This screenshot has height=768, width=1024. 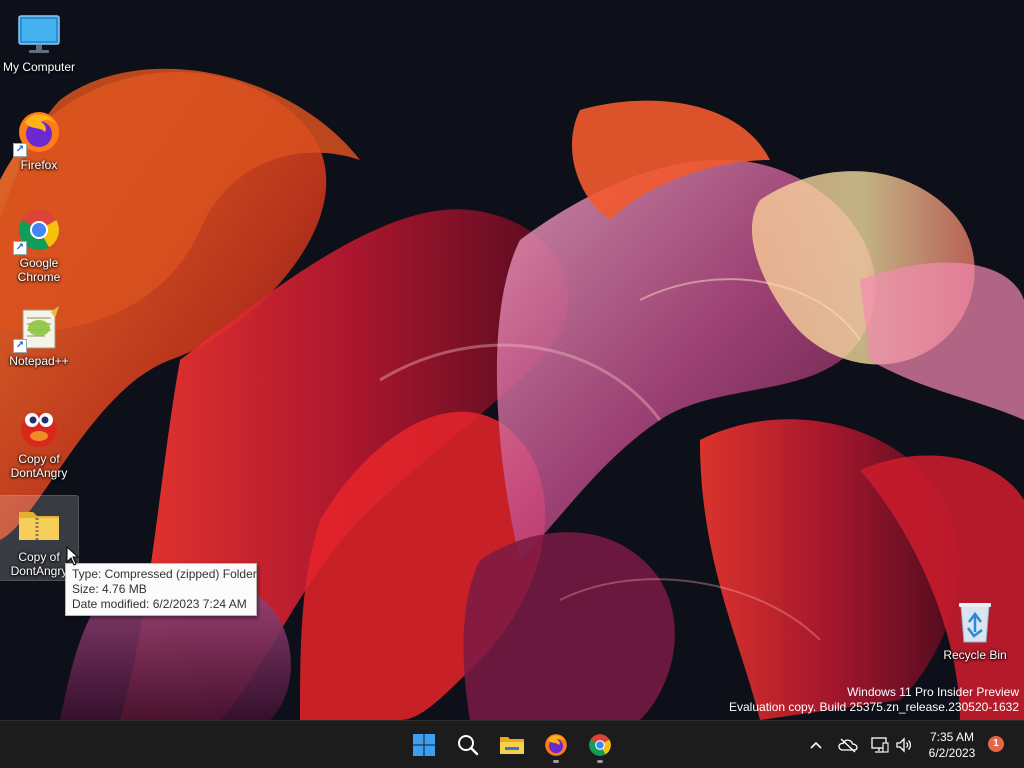 I want to click on speaker-icon, so click(x=904, y=745).